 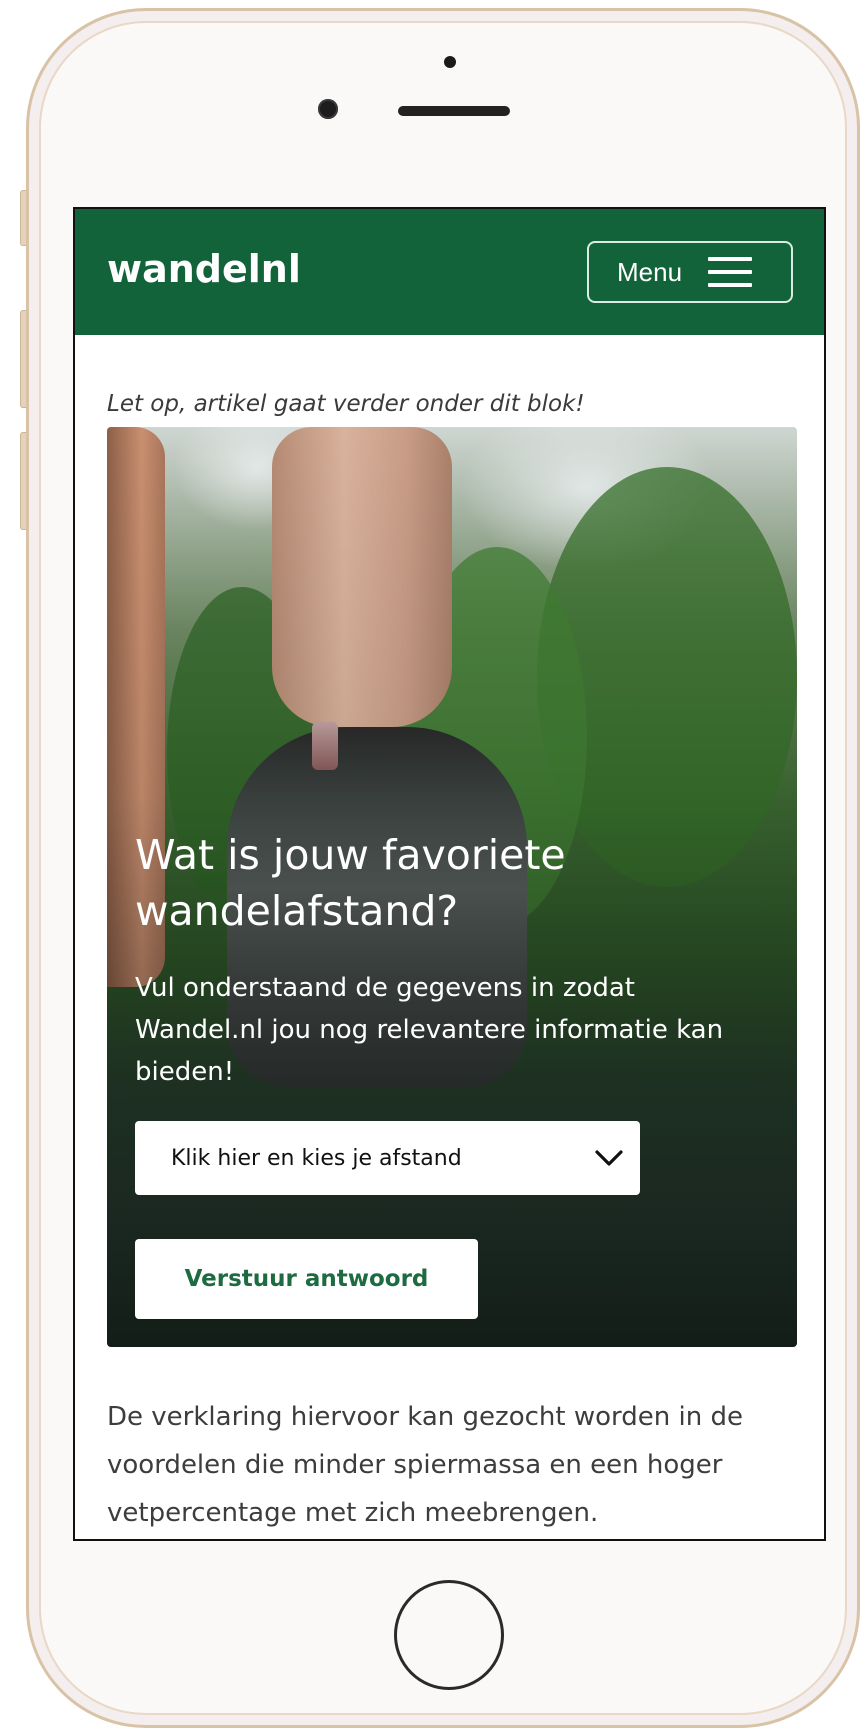 I want to click on distance-select-value: Klik hier en kies je afstand, so click(x=316, y=1158).